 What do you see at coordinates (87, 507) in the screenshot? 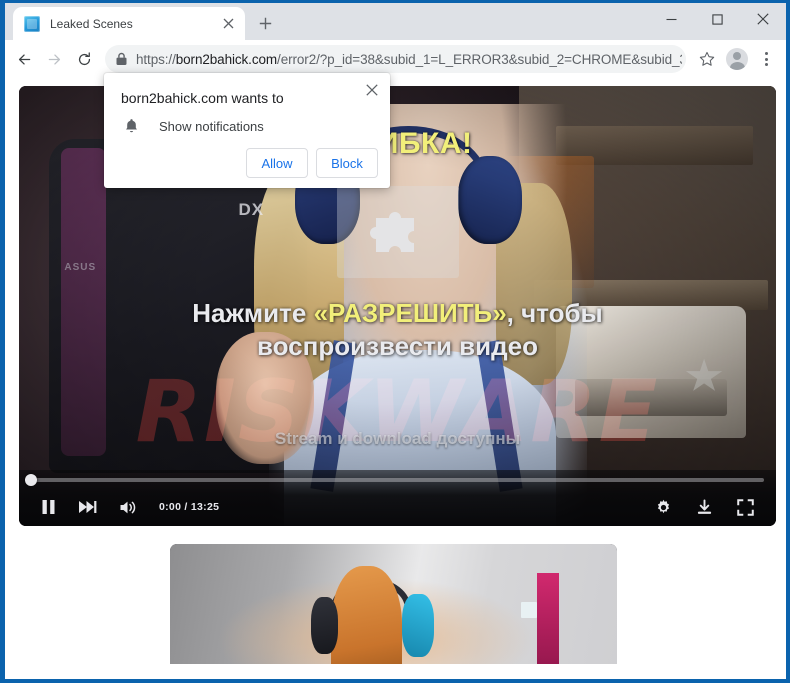
I see `next-track-button` at bounding box center [87, 507].